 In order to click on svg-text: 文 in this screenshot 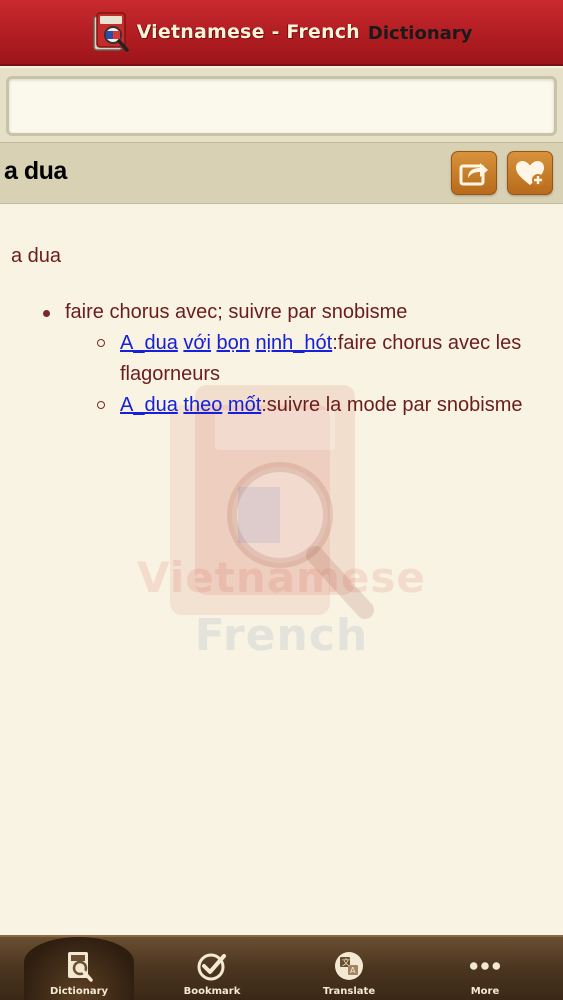, I will do `click(346, 962)`.